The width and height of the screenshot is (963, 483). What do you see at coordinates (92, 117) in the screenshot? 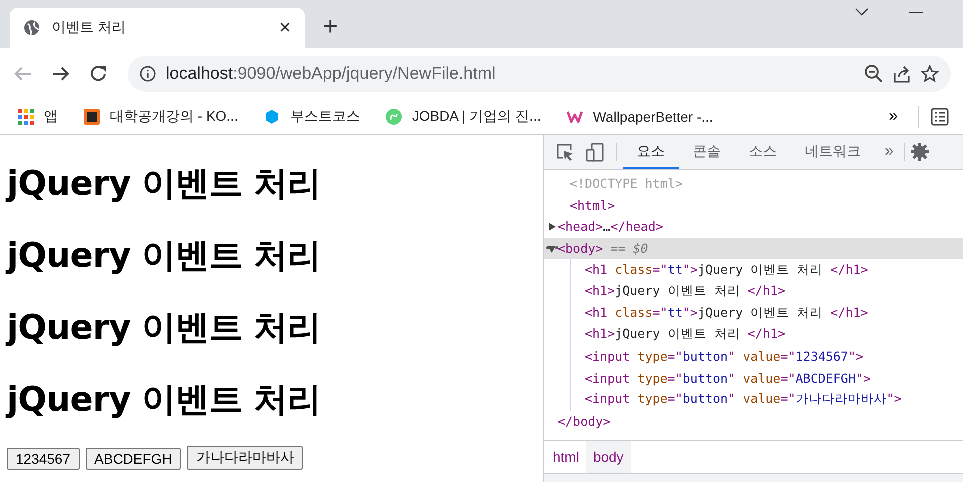
I see `square-logo-icon` at bounding box center [92, 117].